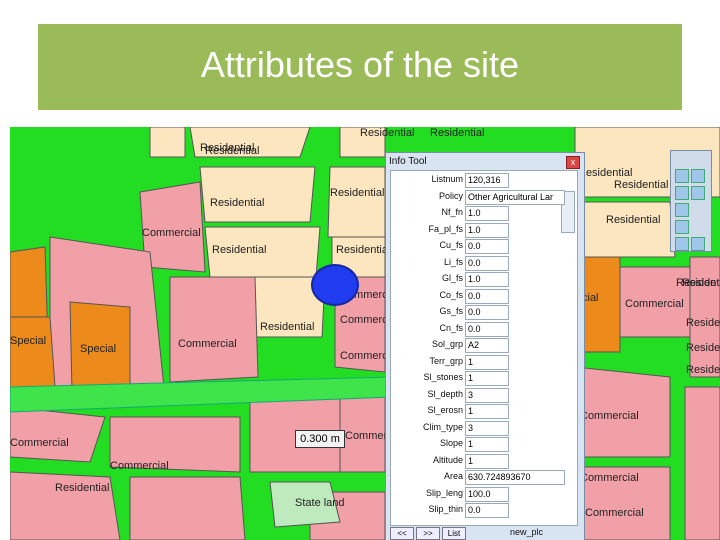 This screenshot has height=540, width=720. I want to click on attribute-key: Sl_erosn, so click(445, 410).